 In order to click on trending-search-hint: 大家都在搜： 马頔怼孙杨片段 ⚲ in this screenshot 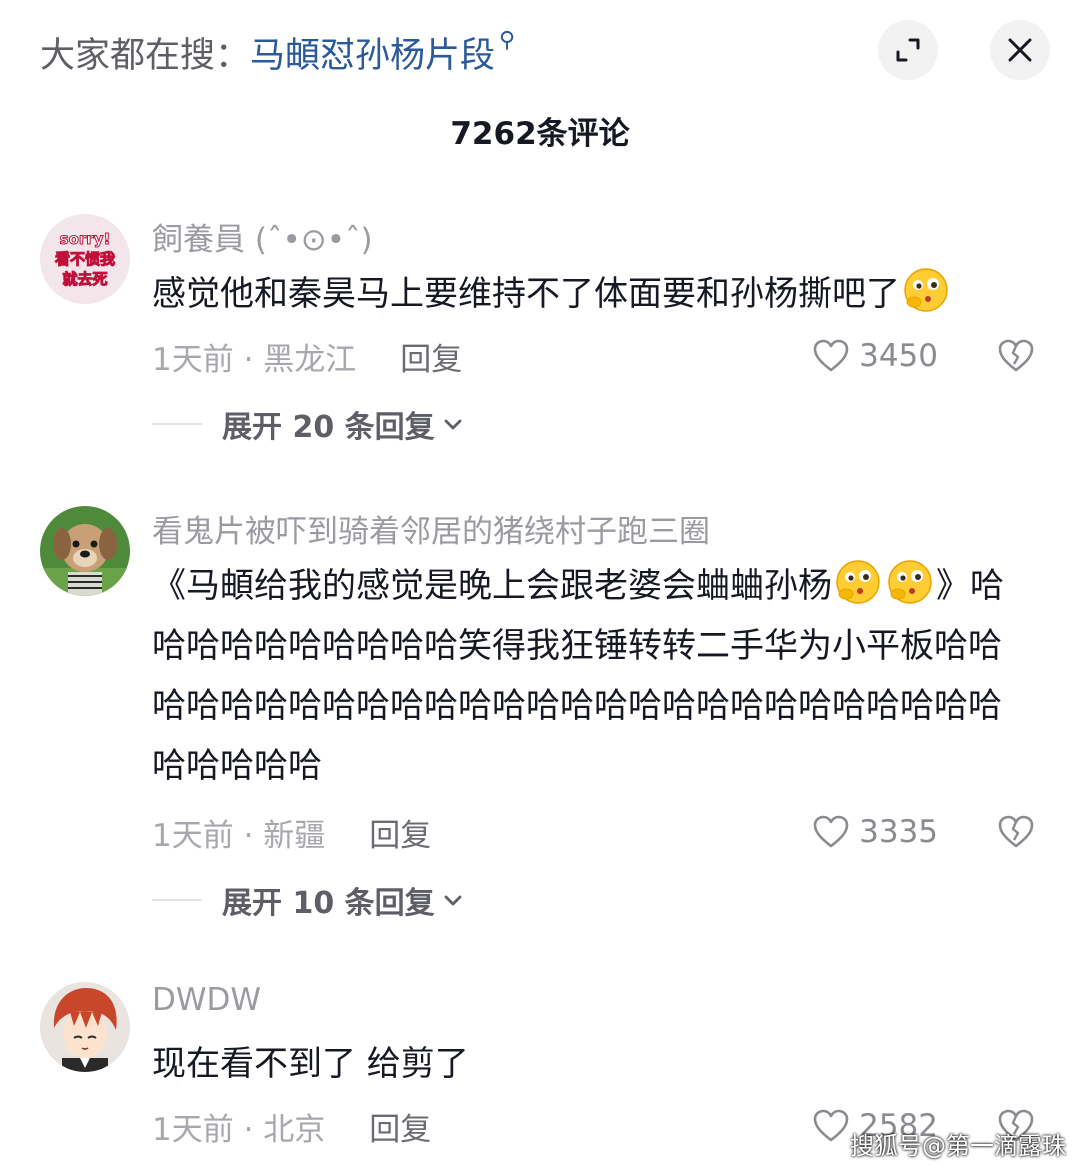, I will do `click(277, 52)`.